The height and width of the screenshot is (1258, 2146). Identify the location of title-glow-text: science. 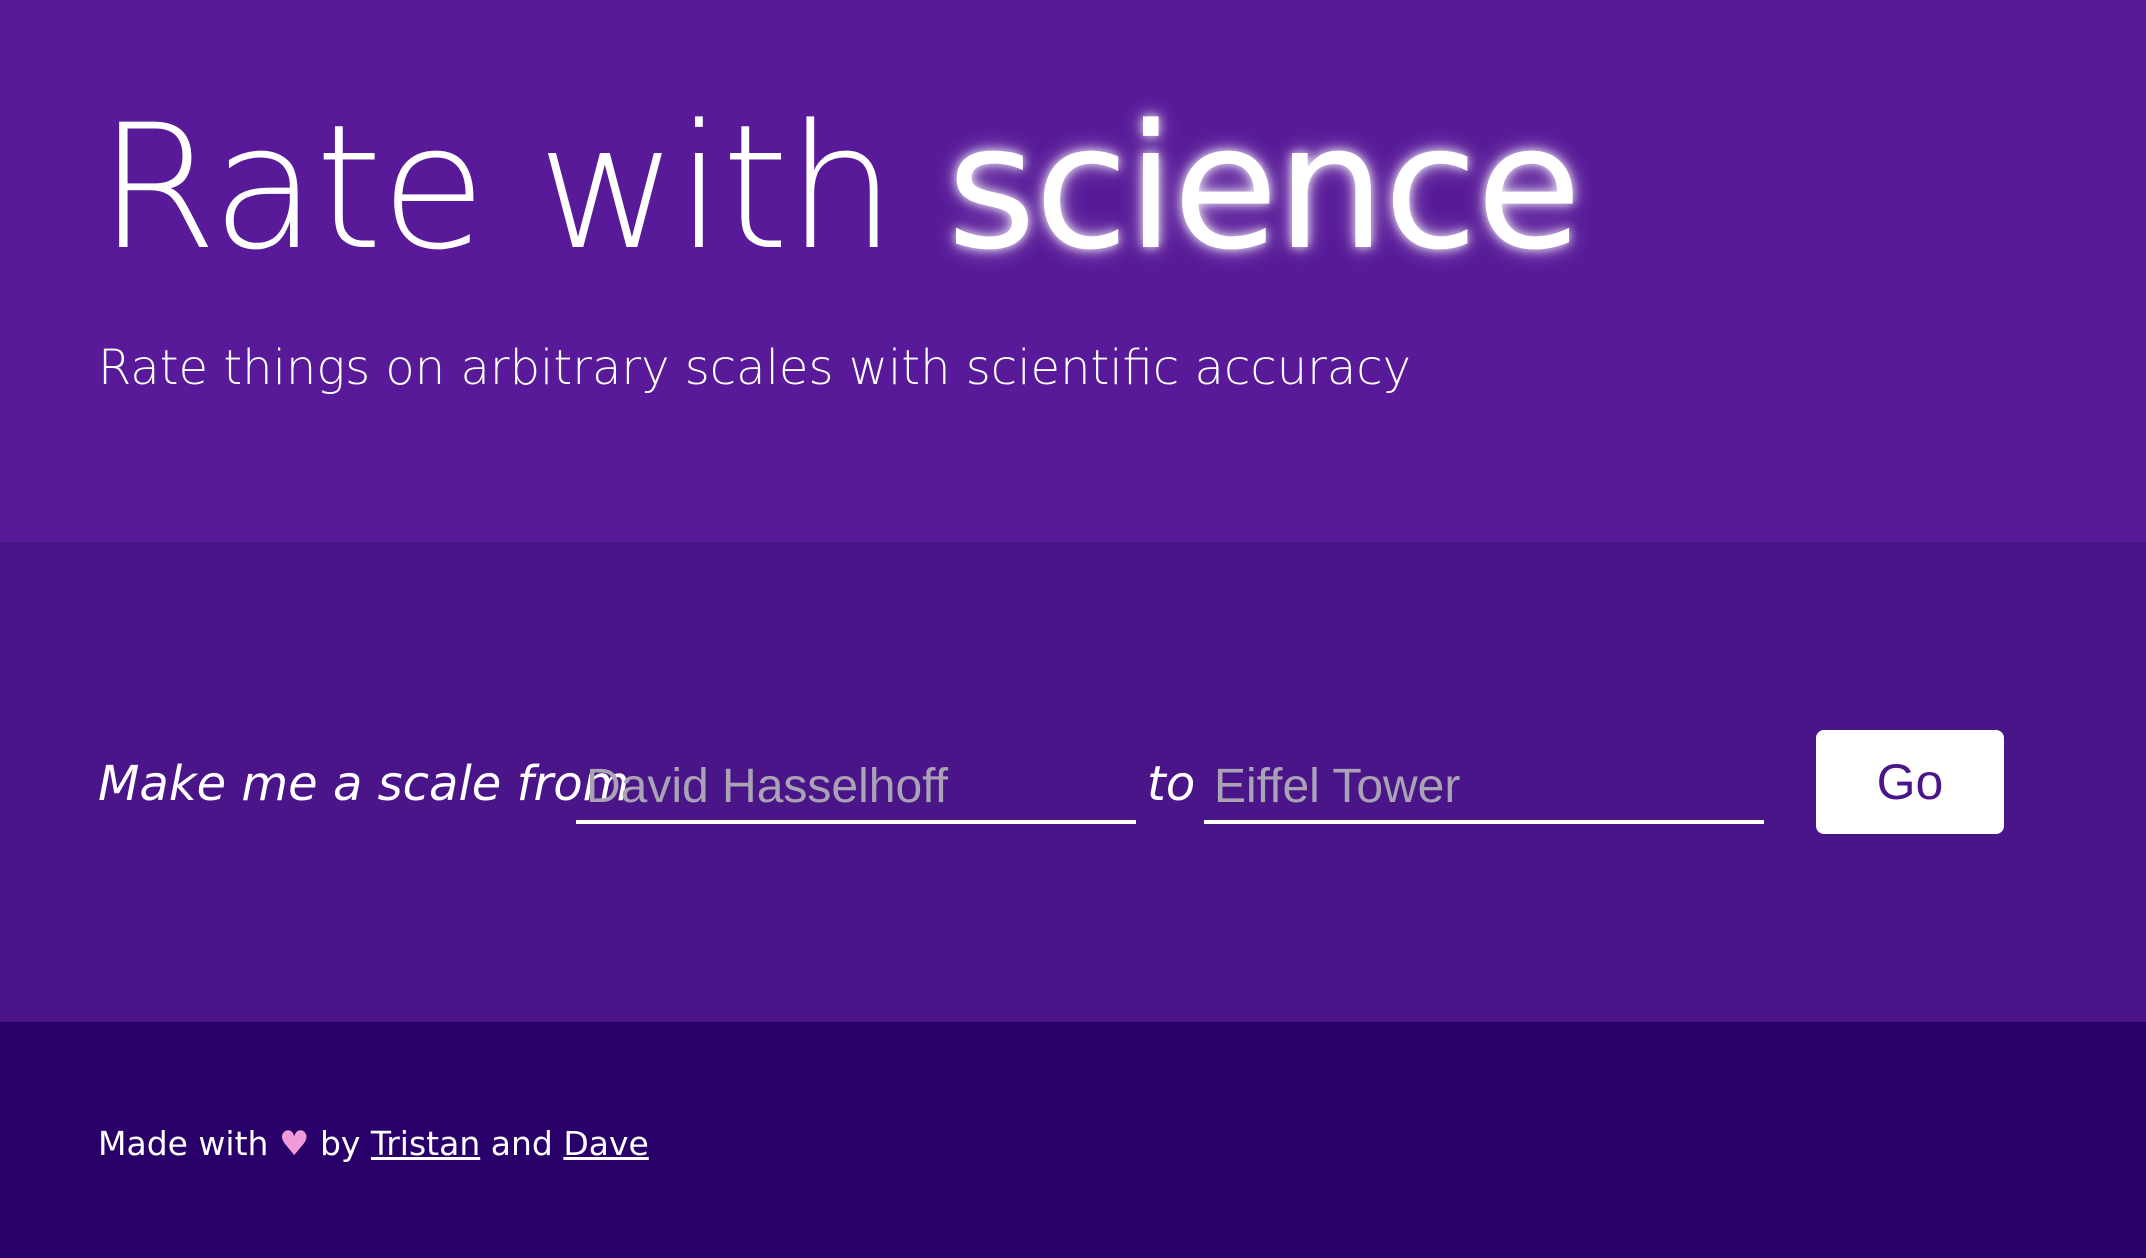
(1264, 187).